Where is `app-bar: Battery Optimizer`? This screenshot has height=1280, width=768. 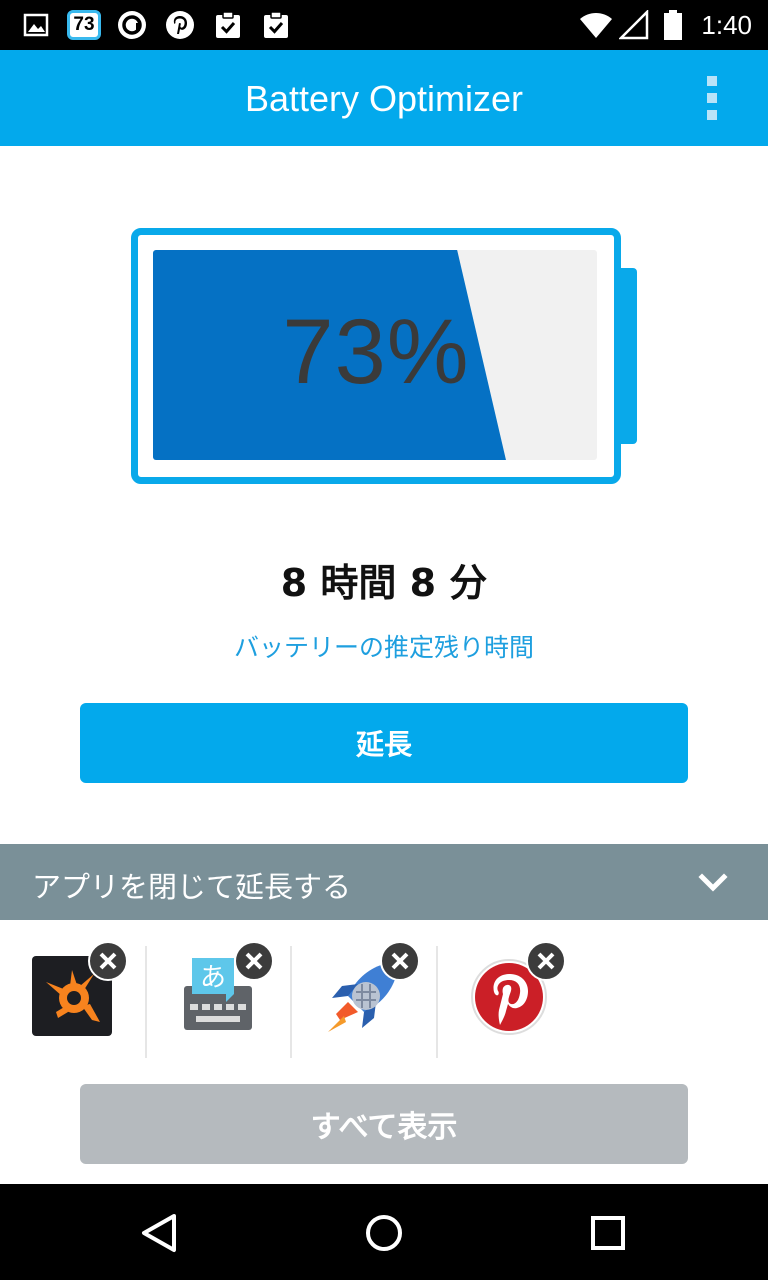 app-bar: Battery Optimizer is located at coordinates (384, 98).